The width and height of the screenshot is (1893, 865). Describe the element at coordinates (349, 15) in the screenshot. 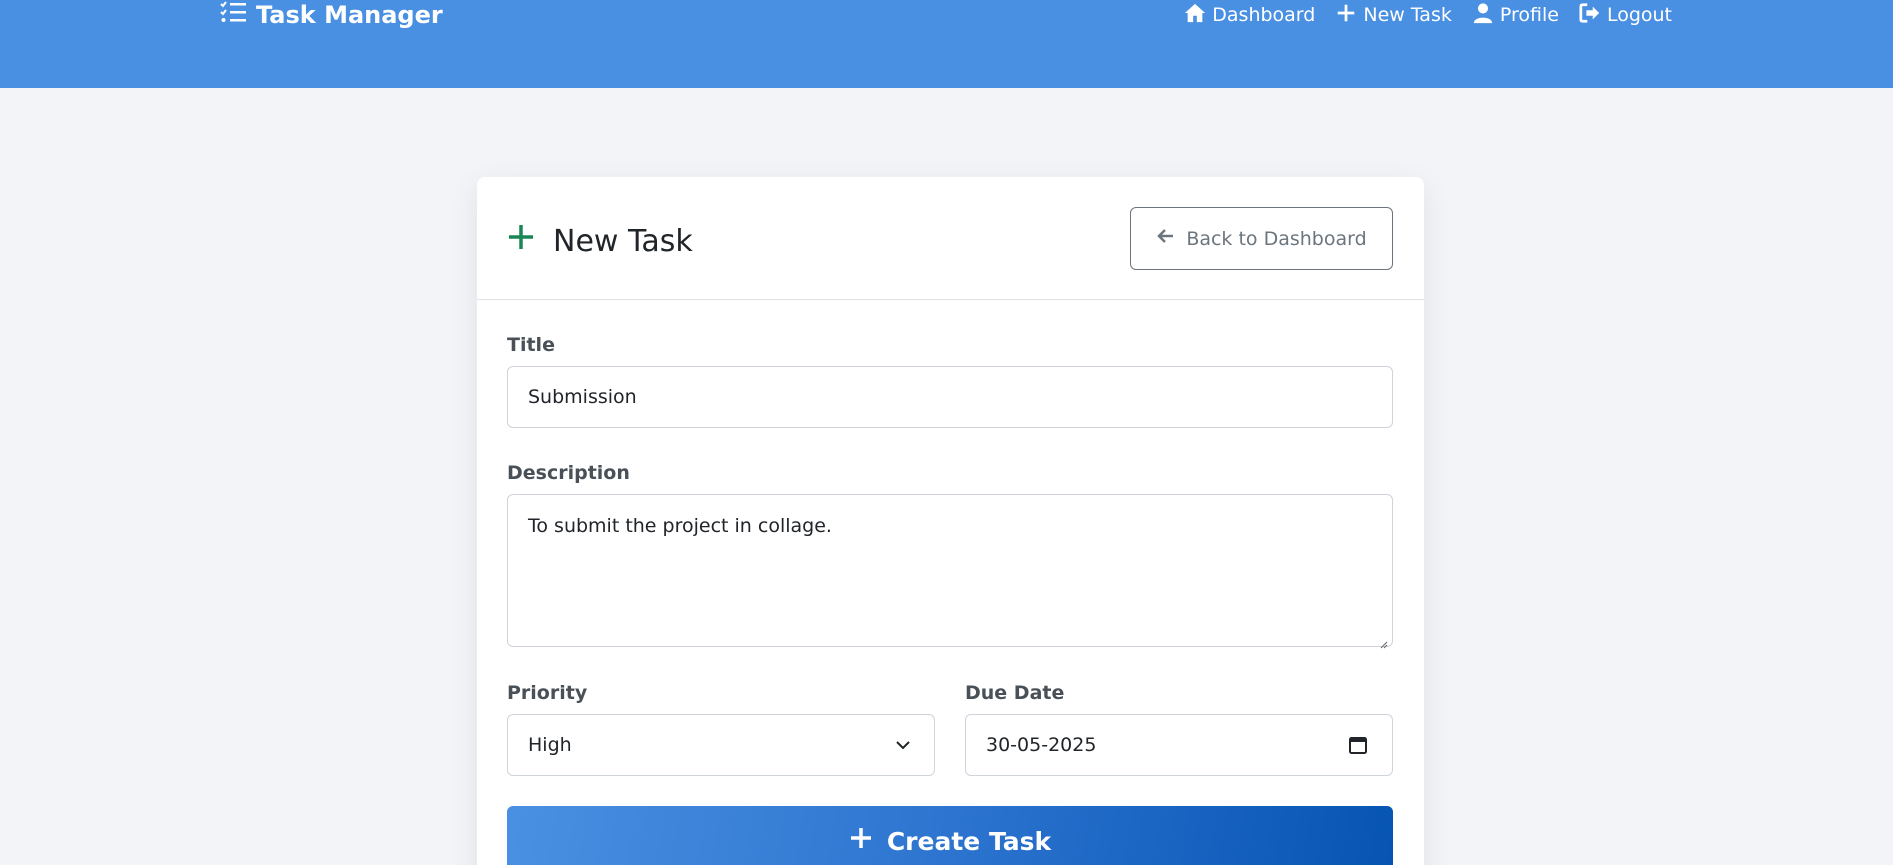

I see `brand-name: Task Manager` at that location.